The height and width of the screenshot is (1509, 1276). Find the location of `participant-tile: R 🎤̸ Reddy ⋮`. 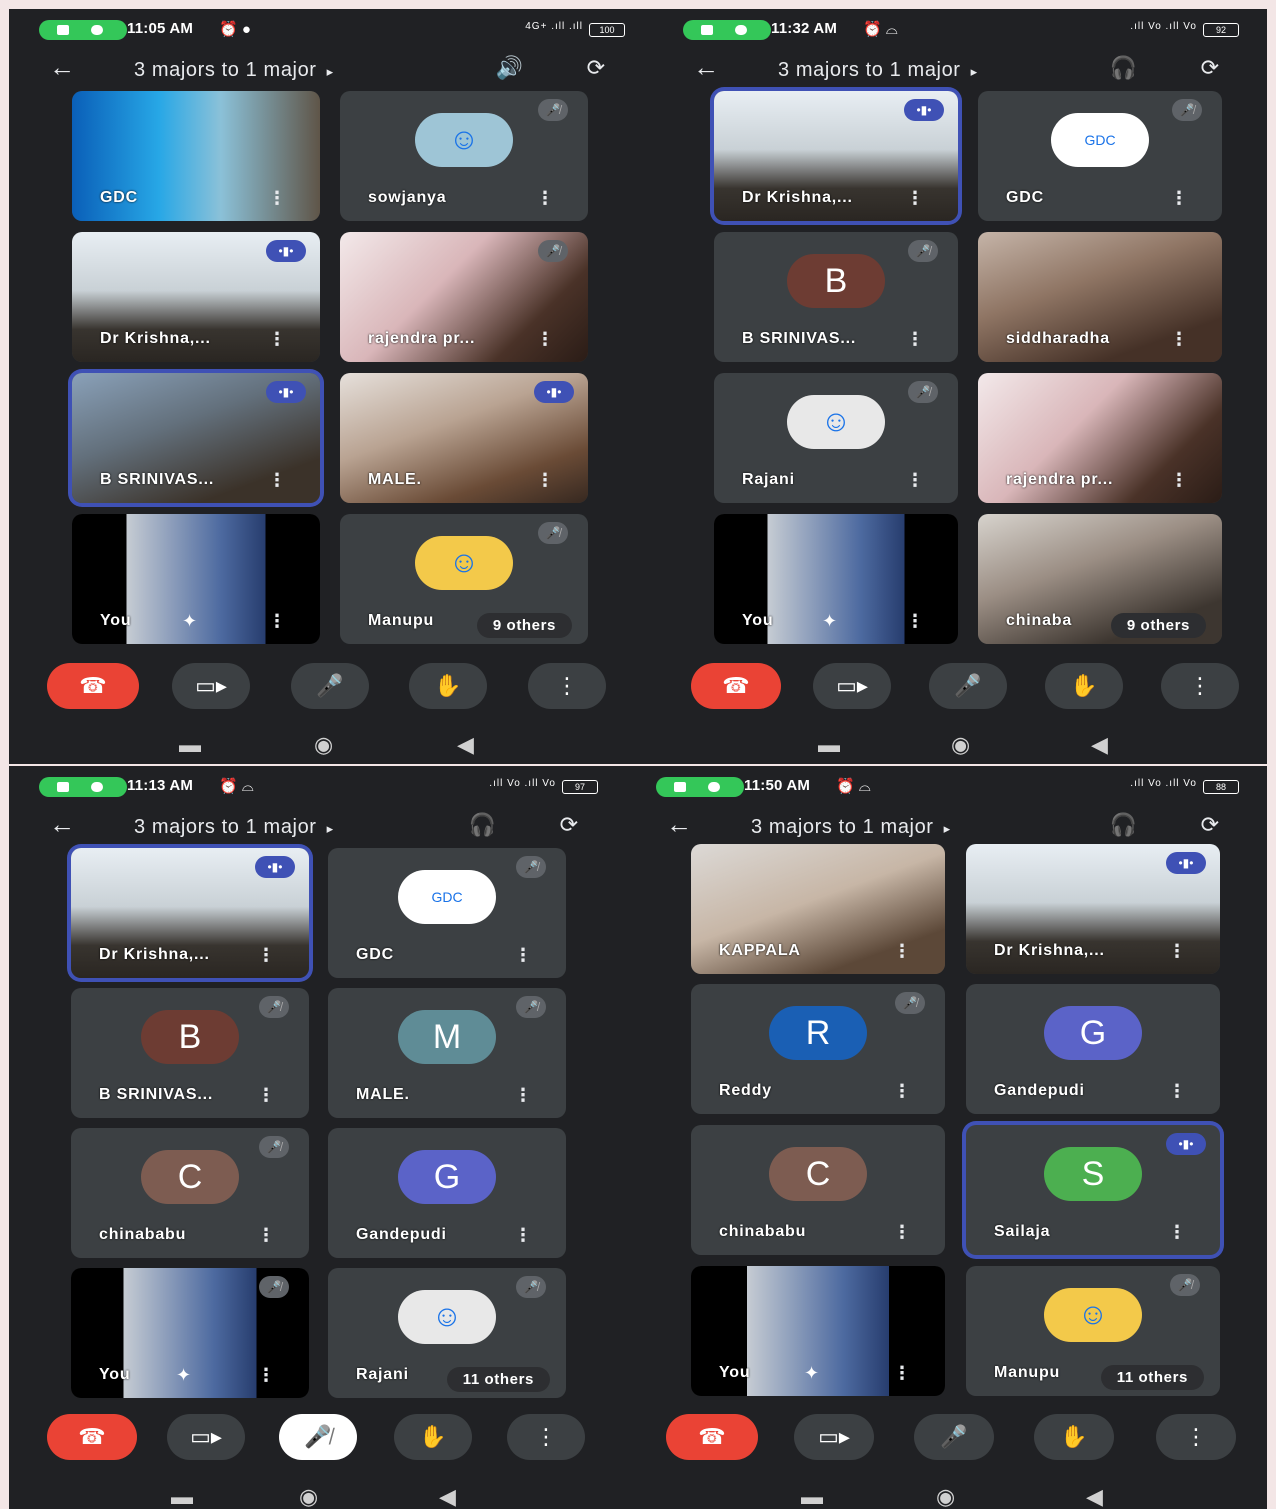

participant-tile: R 🎤̸ Reddy ⋮ is located at coordinates (818, 1049).